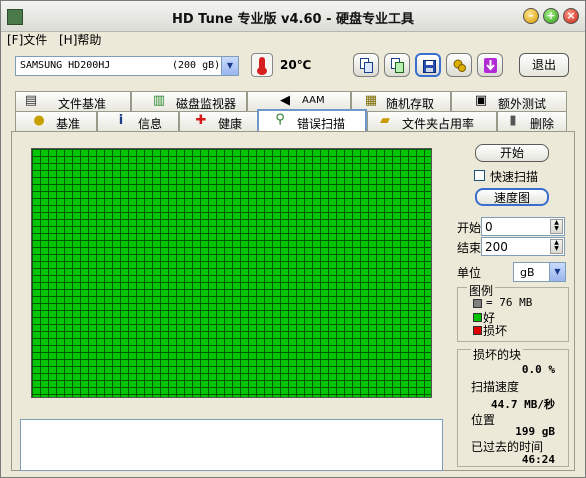 The width and height of the screenshot is (586, 478). Describe the element at coordinates (477, 303) in the screenshot. I see `legend-block-swatch` at that location.